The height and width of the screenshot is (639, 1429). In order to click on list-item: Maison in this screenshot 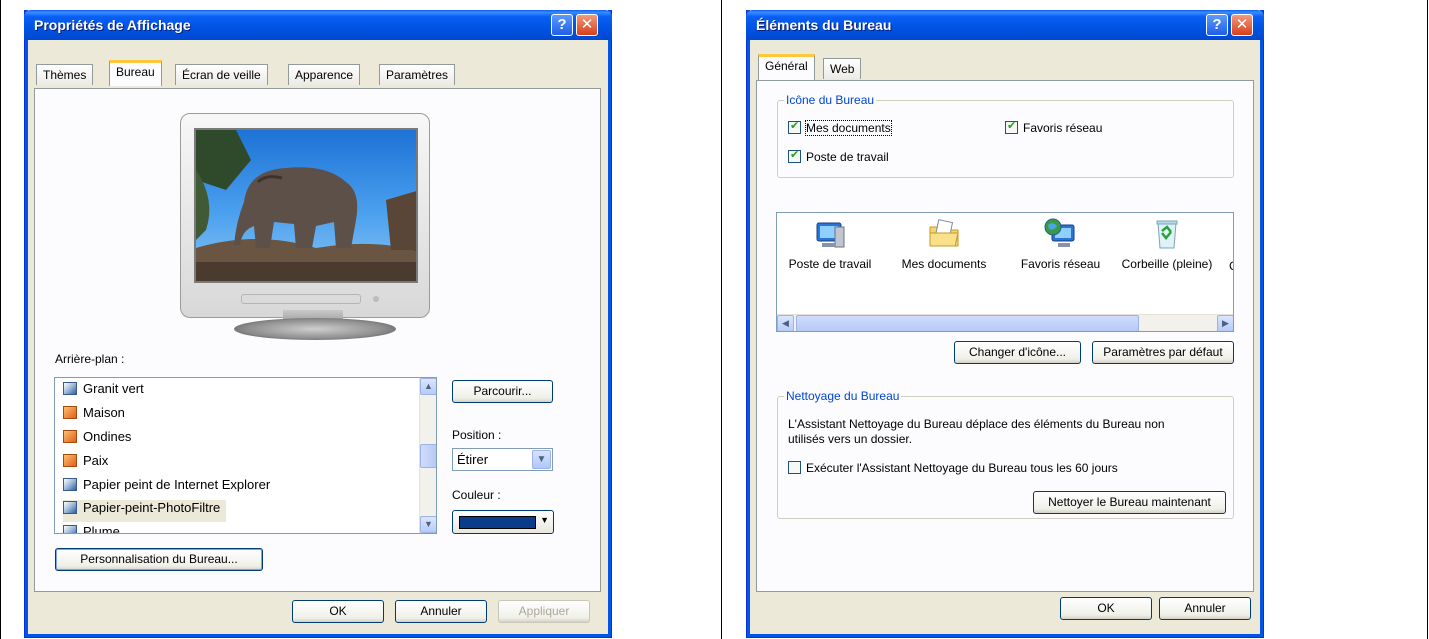, I will do `click(94, 416)`.